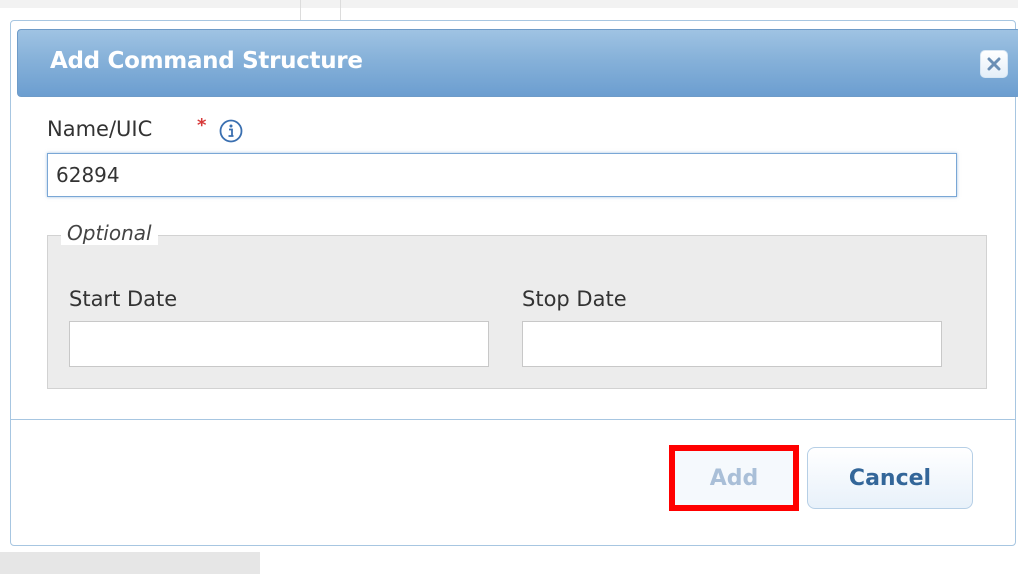 The height and width of the screenshot is (574, 1018). What do you see at coordinates (279, 344) in the screenshot?
I see `start-date-input` at bounding box center [279, 344].